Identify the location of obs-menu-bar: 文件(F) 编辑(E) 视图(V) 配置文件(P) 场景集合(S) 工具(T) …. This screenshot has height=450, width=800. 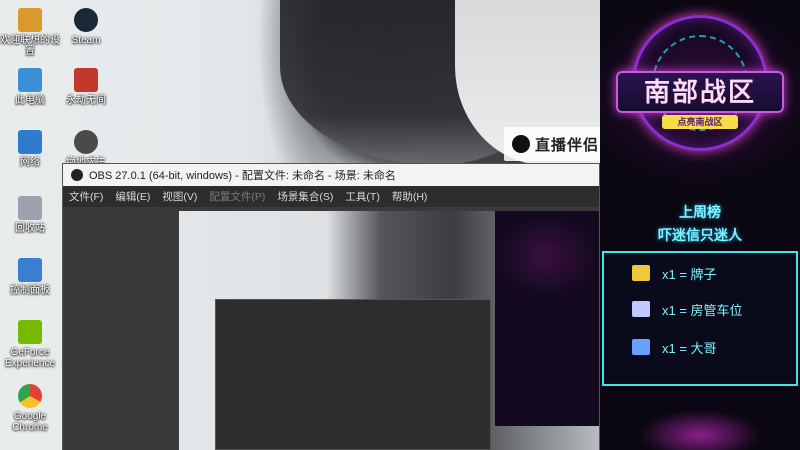
(331, 196).